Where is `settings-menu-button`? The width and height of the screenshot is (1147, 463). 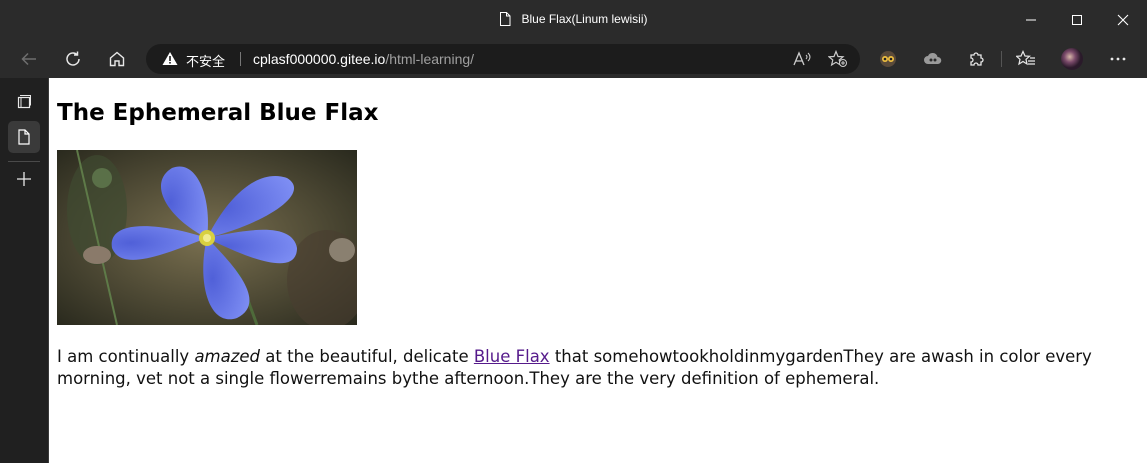 settings-menu-button is located at coordinates (1118, 59).